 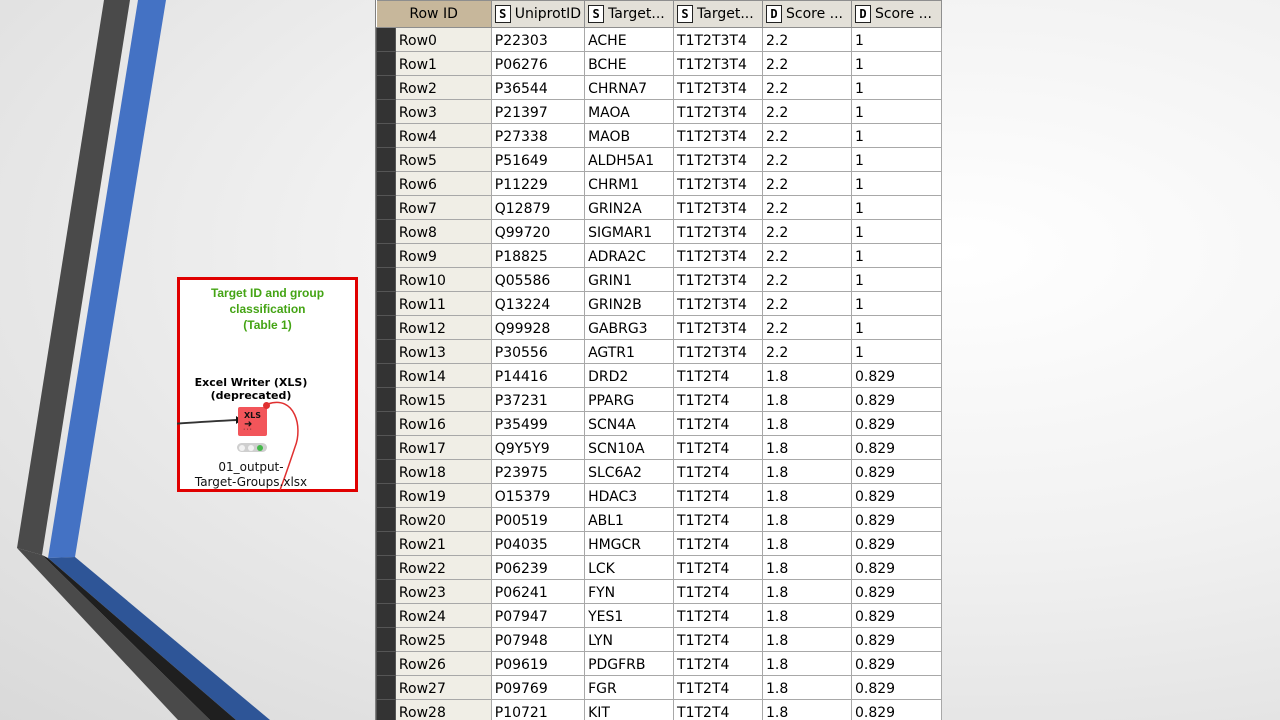 I want to click on uniprot-id-cell: P14416, so click(x=538, y=375).